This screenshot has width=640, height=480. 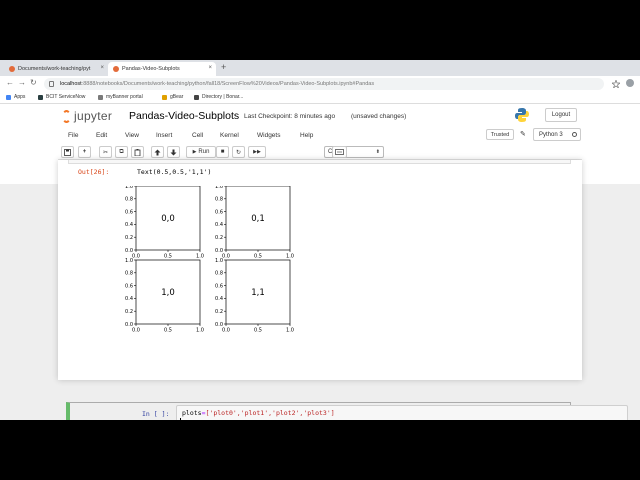 What do you see at coordinates (339, 152) in the screenshot?
I see `keyboard-icon` at bounding box center [339, 152].